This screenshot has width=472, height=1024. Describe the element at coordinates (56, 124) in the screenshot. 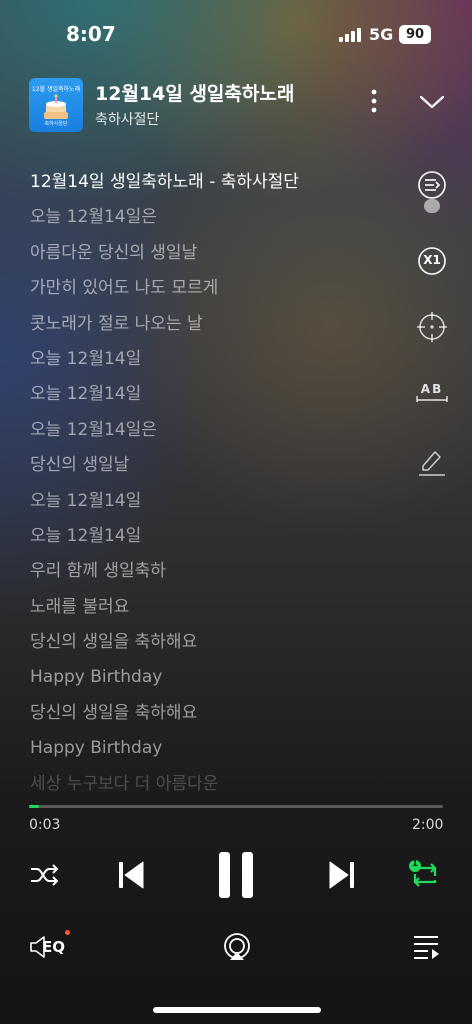

I see `cover-text-bottom: 축하사절단` at that location.